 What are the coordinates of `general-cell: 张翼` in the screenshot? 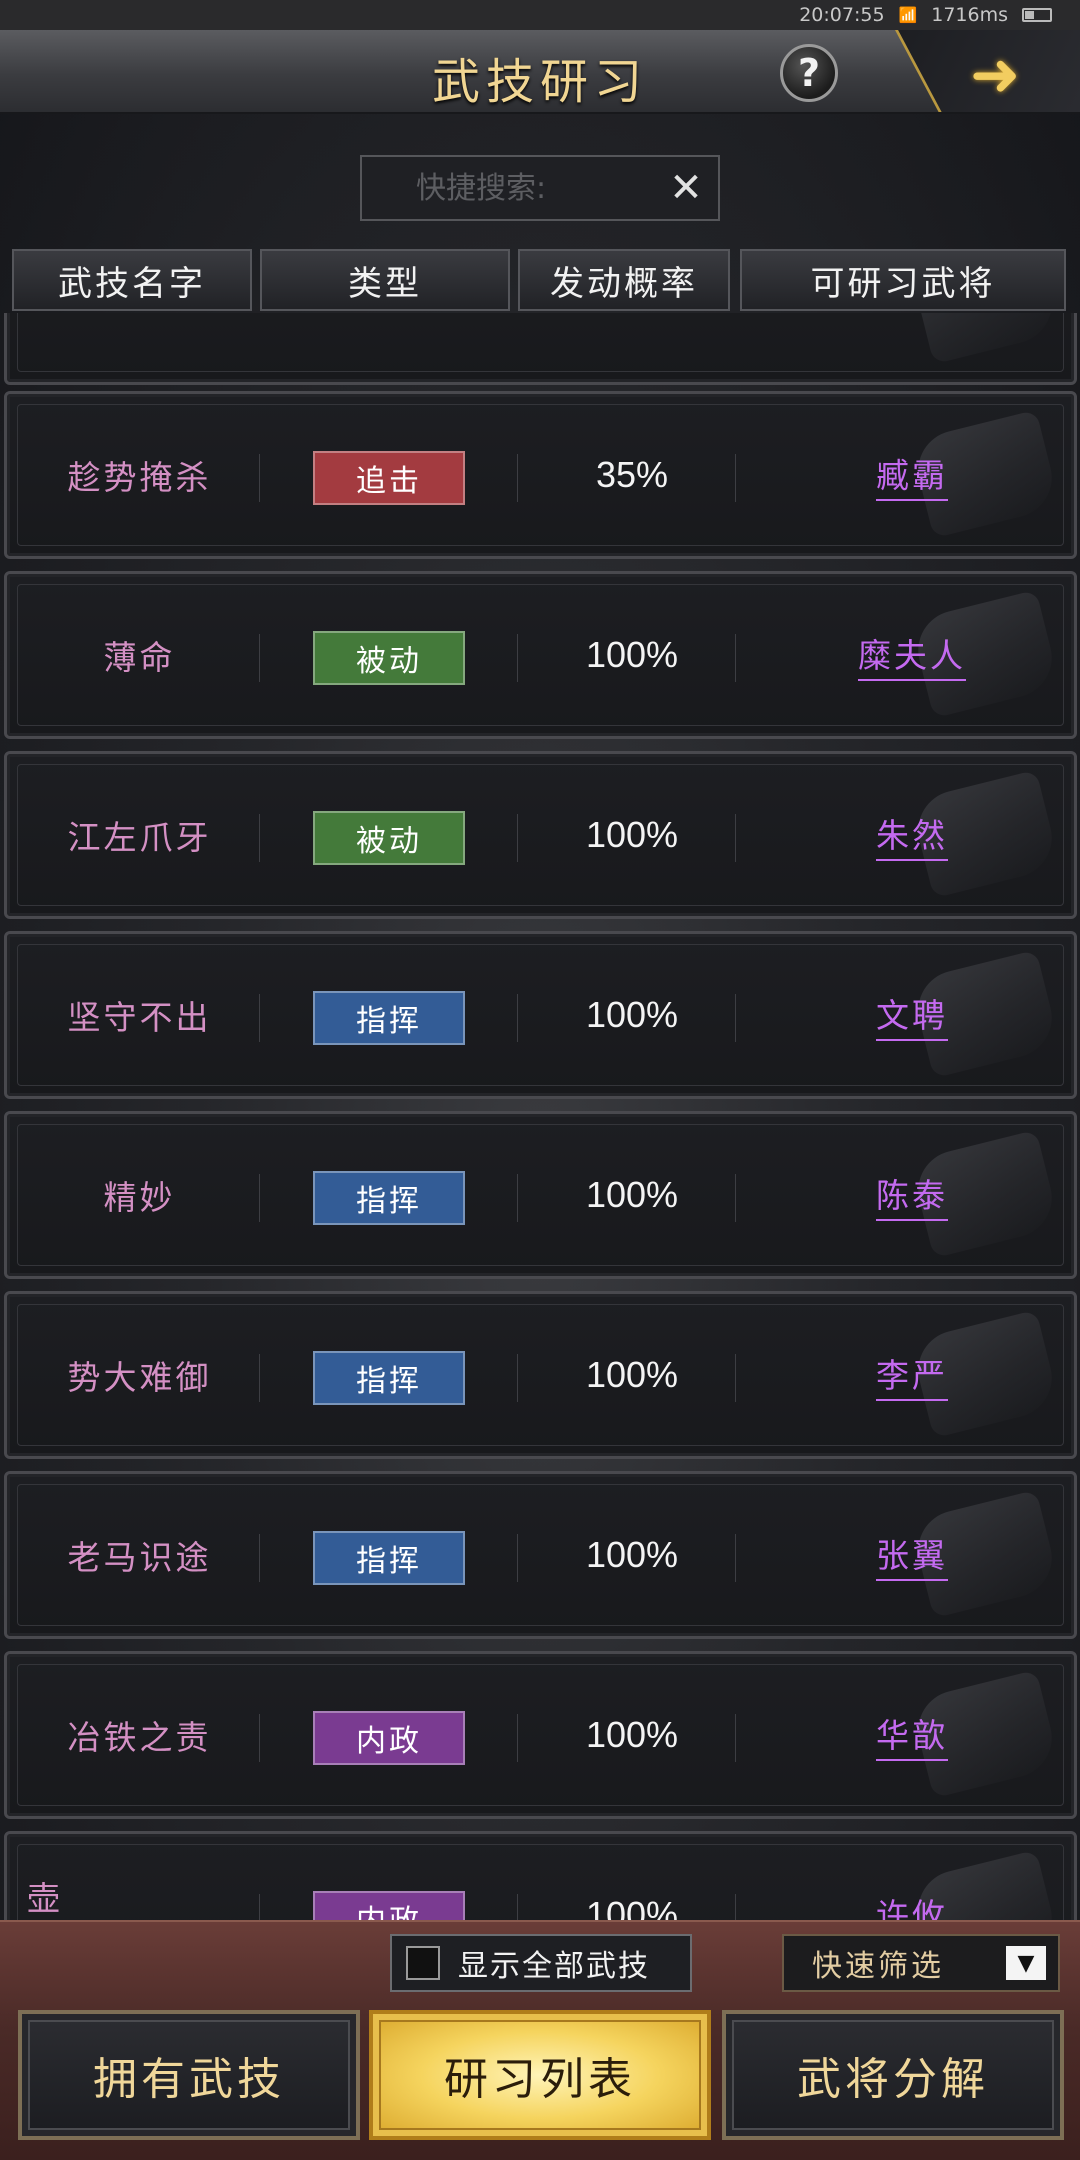 It's located at (912, 1555).